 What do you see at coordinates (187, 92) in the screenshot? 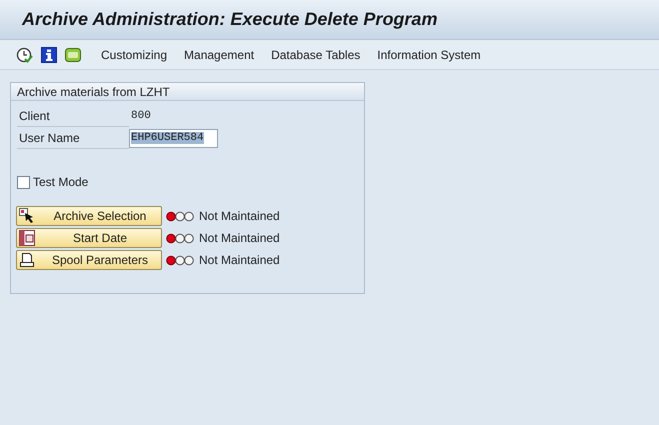
I see `group-title: Archive materials from LZHT` at bounding box center [187, 92].